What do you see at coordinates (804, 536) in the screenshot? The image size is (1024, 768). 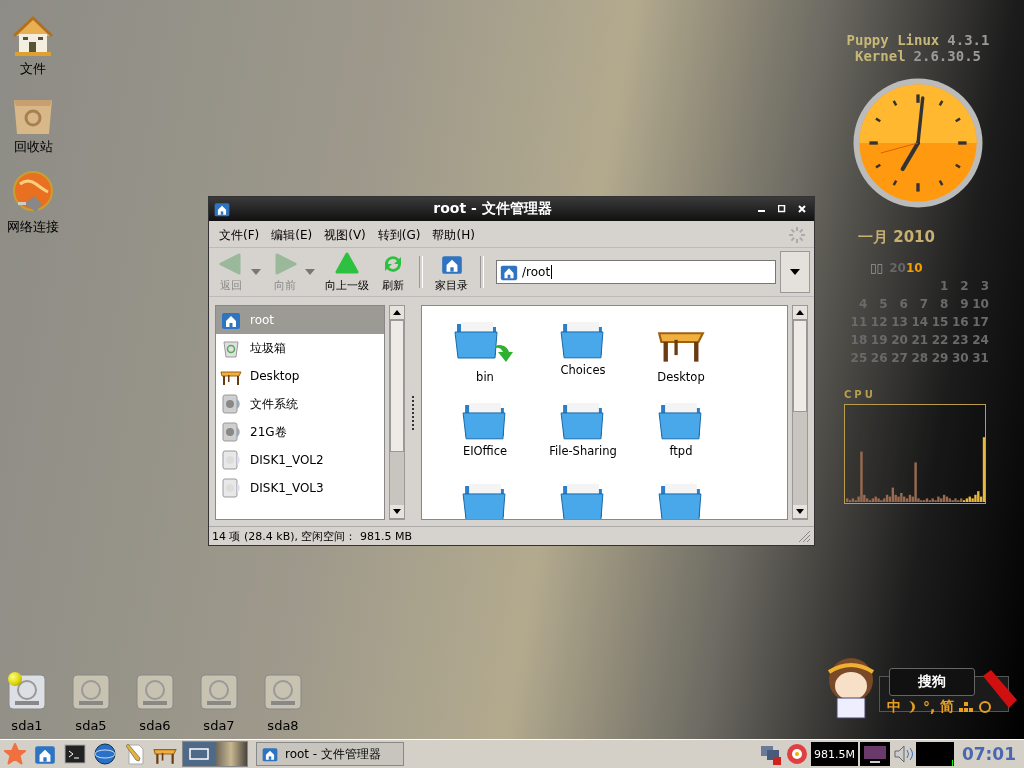 I see `resize-grip-icon` at bounding box center [804, 536].